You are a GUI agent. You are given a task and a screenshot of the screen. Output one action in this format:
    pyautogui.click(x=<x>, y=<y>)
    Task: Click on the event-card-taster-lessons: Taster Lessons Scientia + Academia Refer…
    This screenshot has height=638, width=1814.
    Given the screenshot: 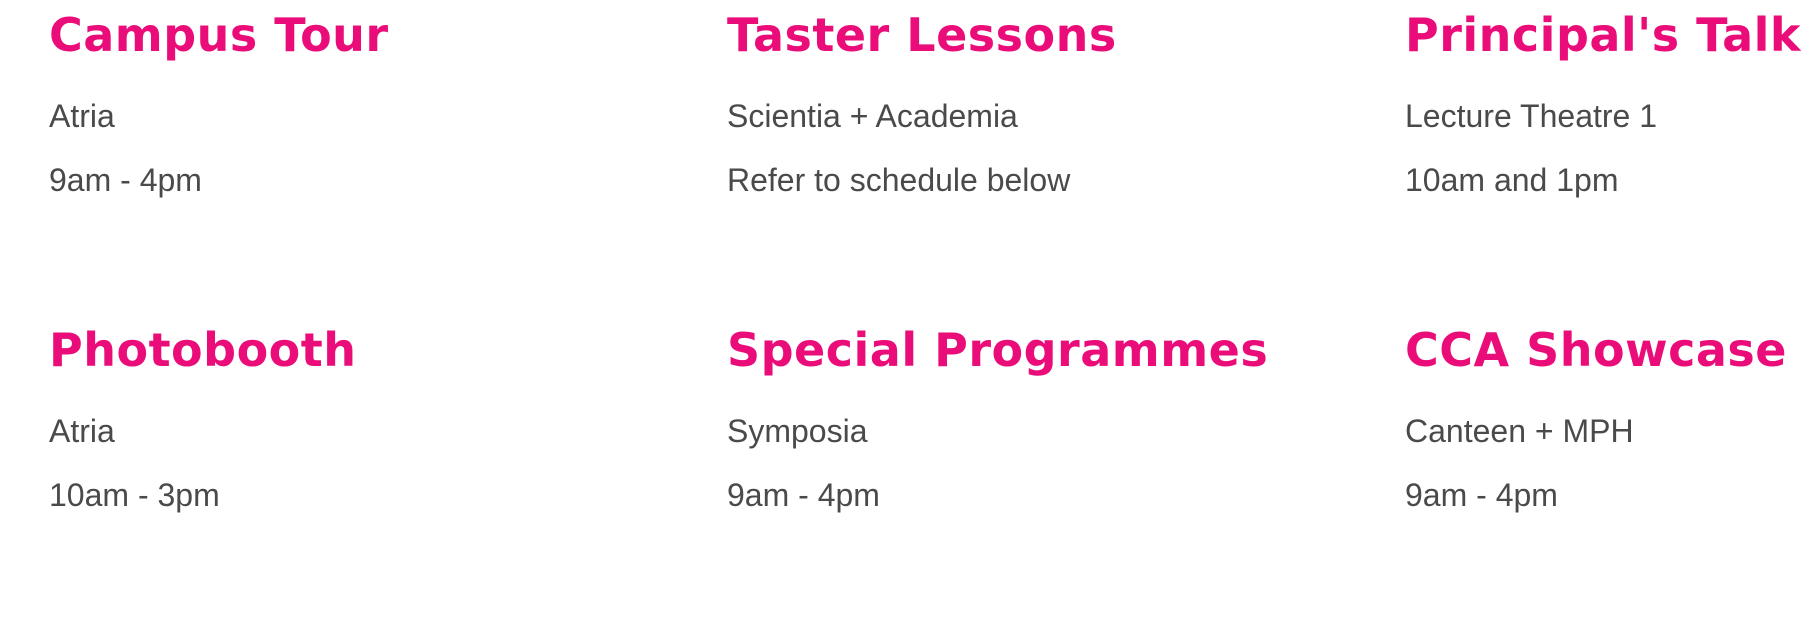 What is the action you would take?
    pyautogui.click(x=1047, y=104)
    